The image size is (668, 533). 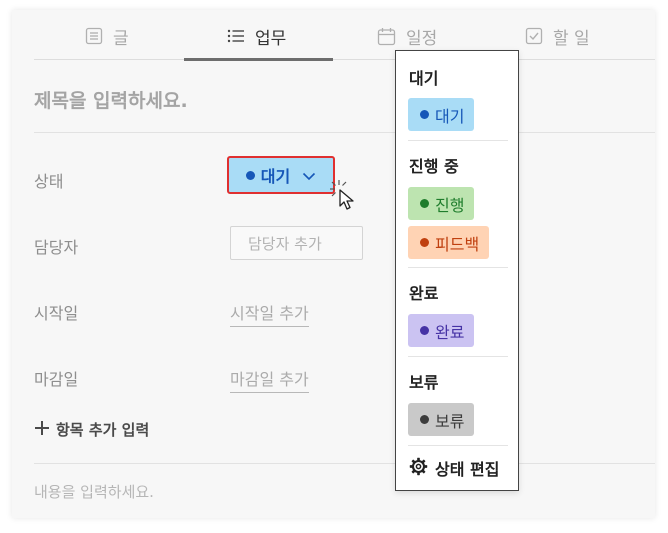 What do you see at coordinates (103, 430) in the screenshot?
I see `add-field-label: 항목 추가 입력` at bounding box center [103, 430].